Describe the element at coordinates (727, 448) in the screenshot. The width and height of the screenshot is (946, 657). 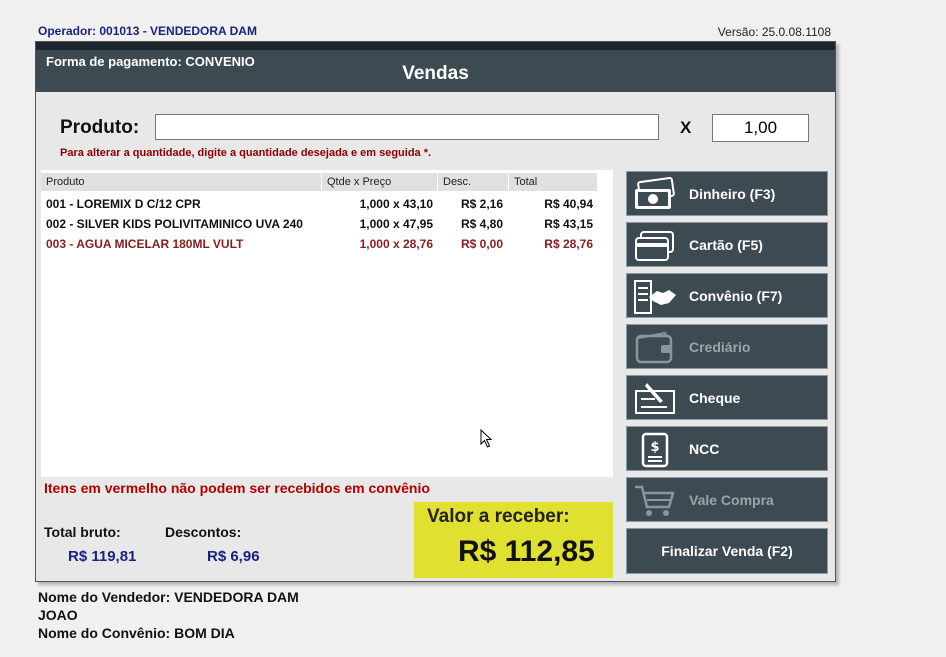
I see `ncc-button: $ NCC` at that location.